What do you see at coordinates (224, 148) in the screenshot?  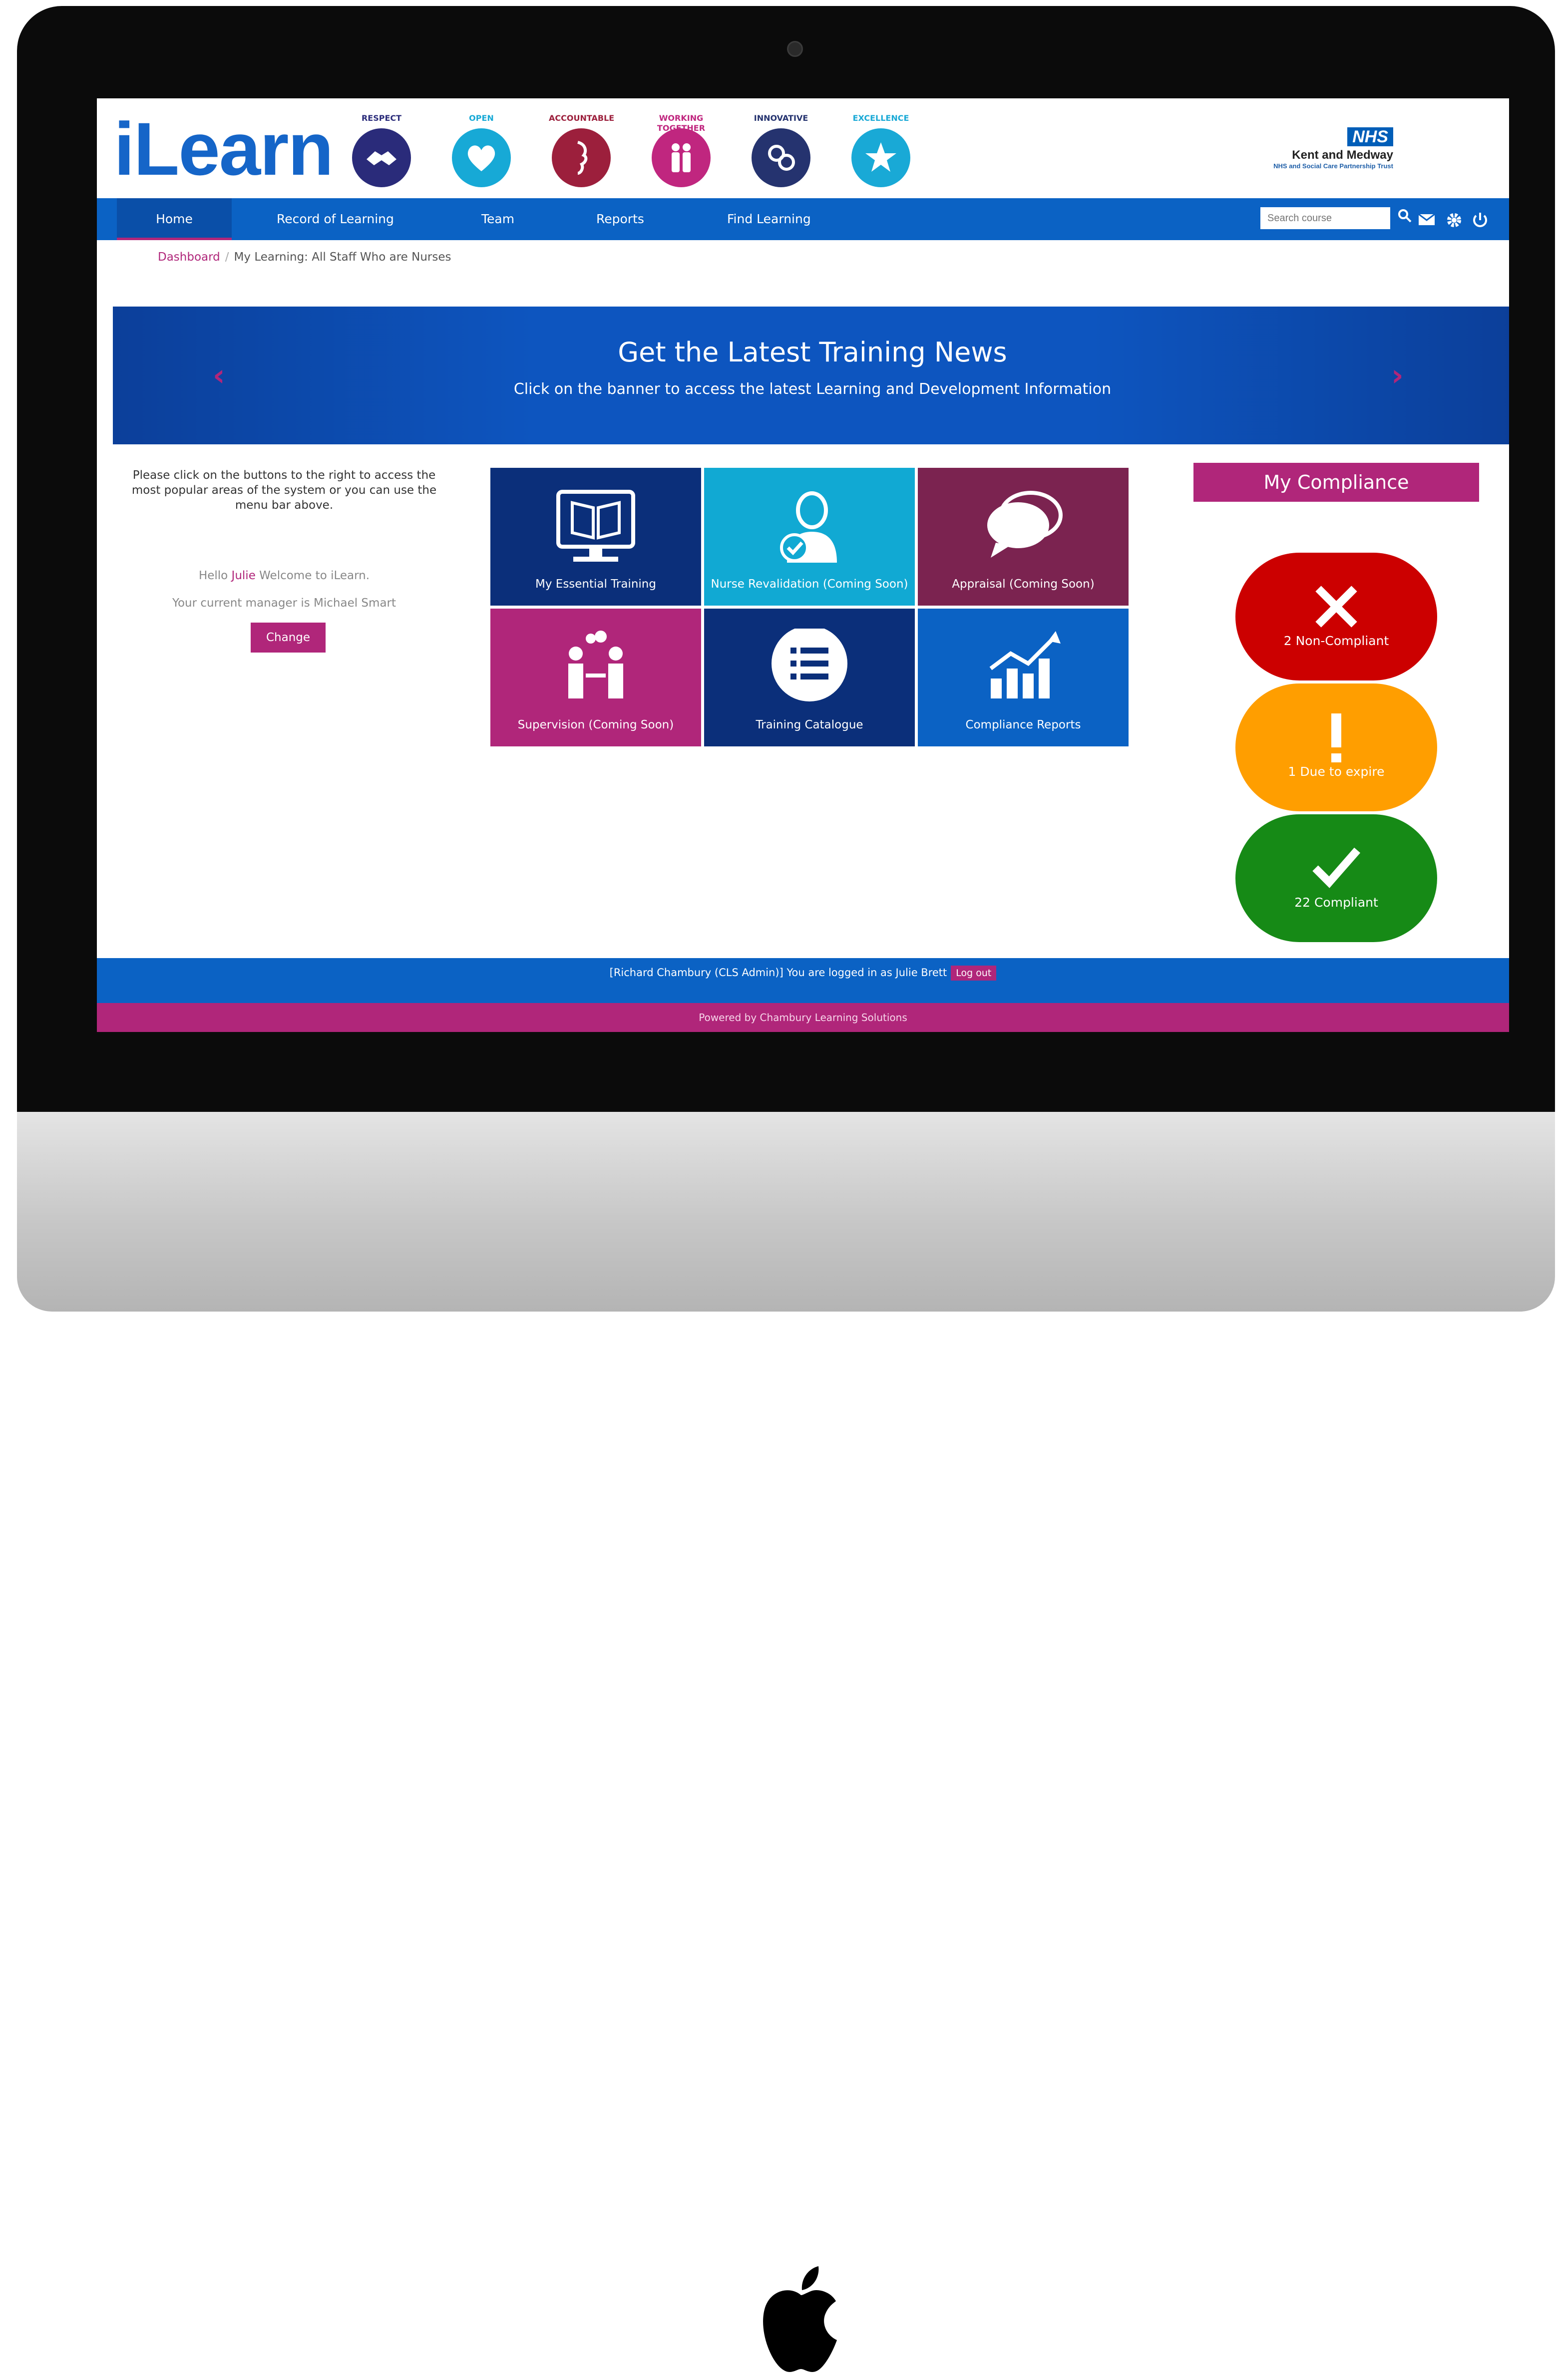 I see `ilearn-logo: iLearn` at bounding box center [224, 148].